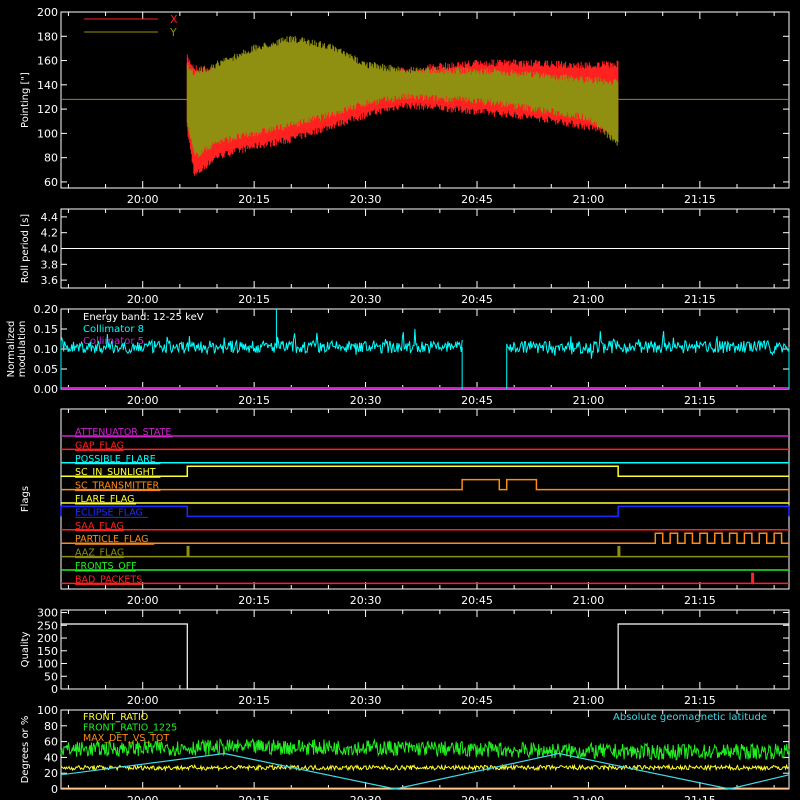  Describe the element at coordinates (130, 728) in the screenshot. I see `legend-label-front-ratio-1225: FRONT_RATIO_1225` at that location.